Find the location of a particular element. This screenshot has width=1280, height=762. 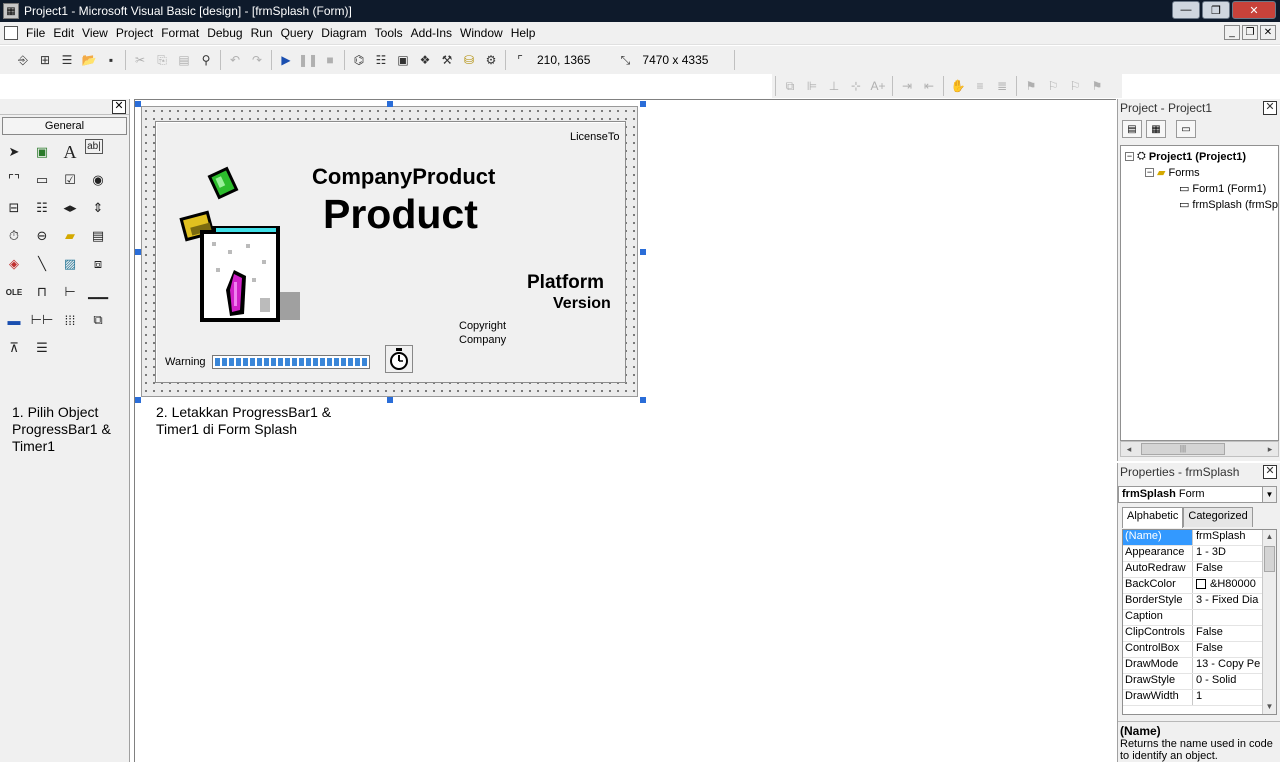

center-icon: ⊹ is located at coordinates (856, 86).